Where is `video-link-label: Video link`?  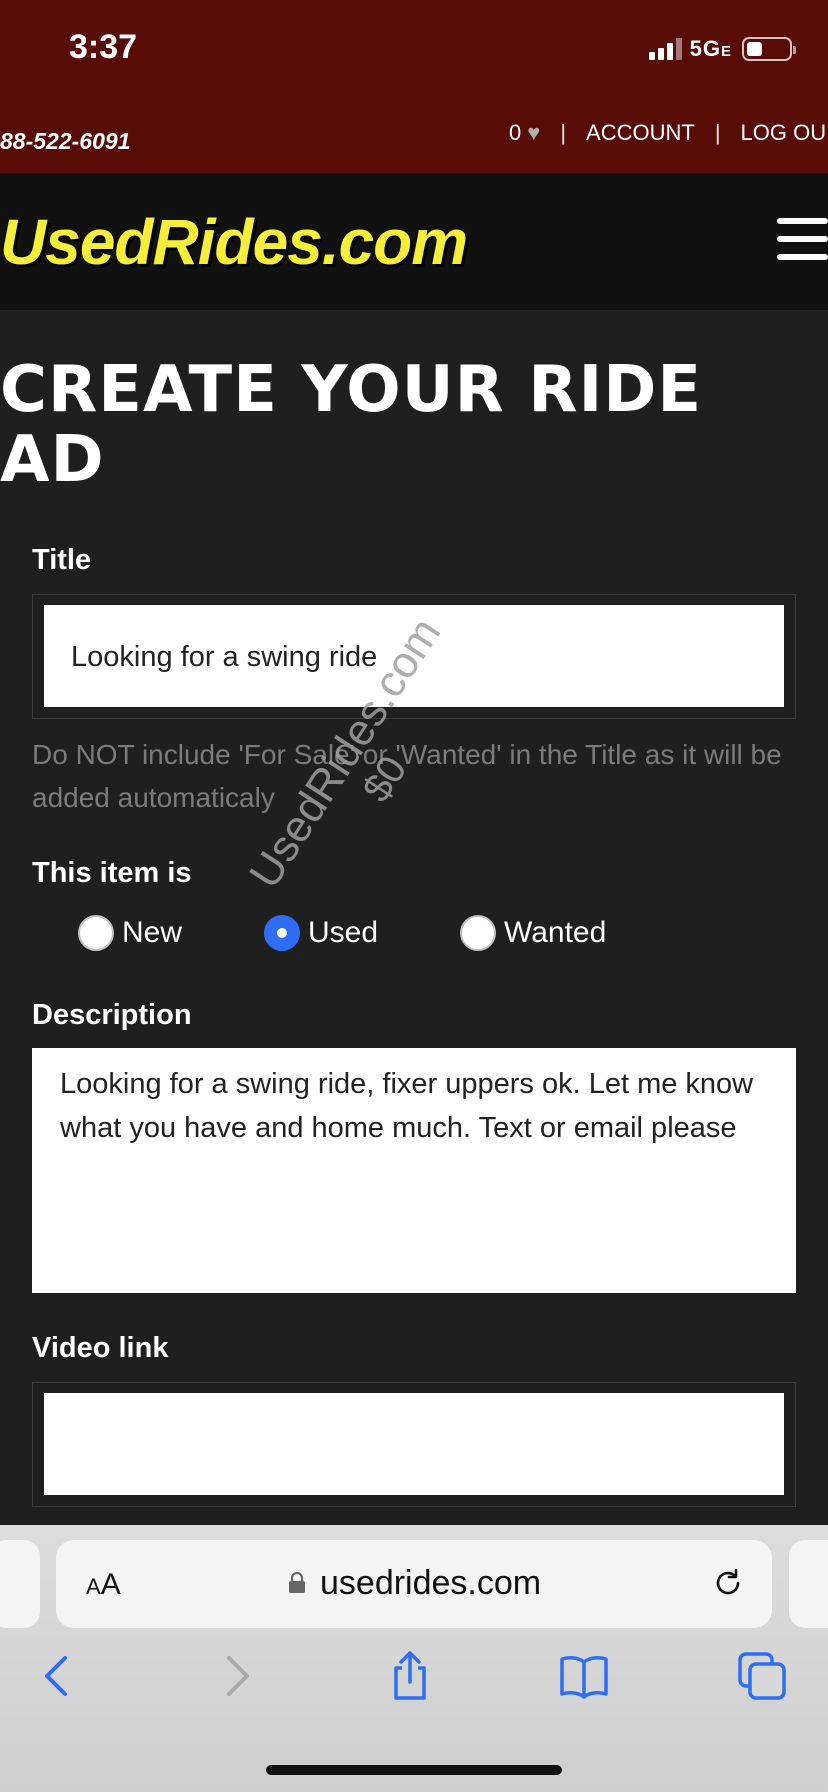
video-link-label: Video link is located at coordinates (100, 1348).